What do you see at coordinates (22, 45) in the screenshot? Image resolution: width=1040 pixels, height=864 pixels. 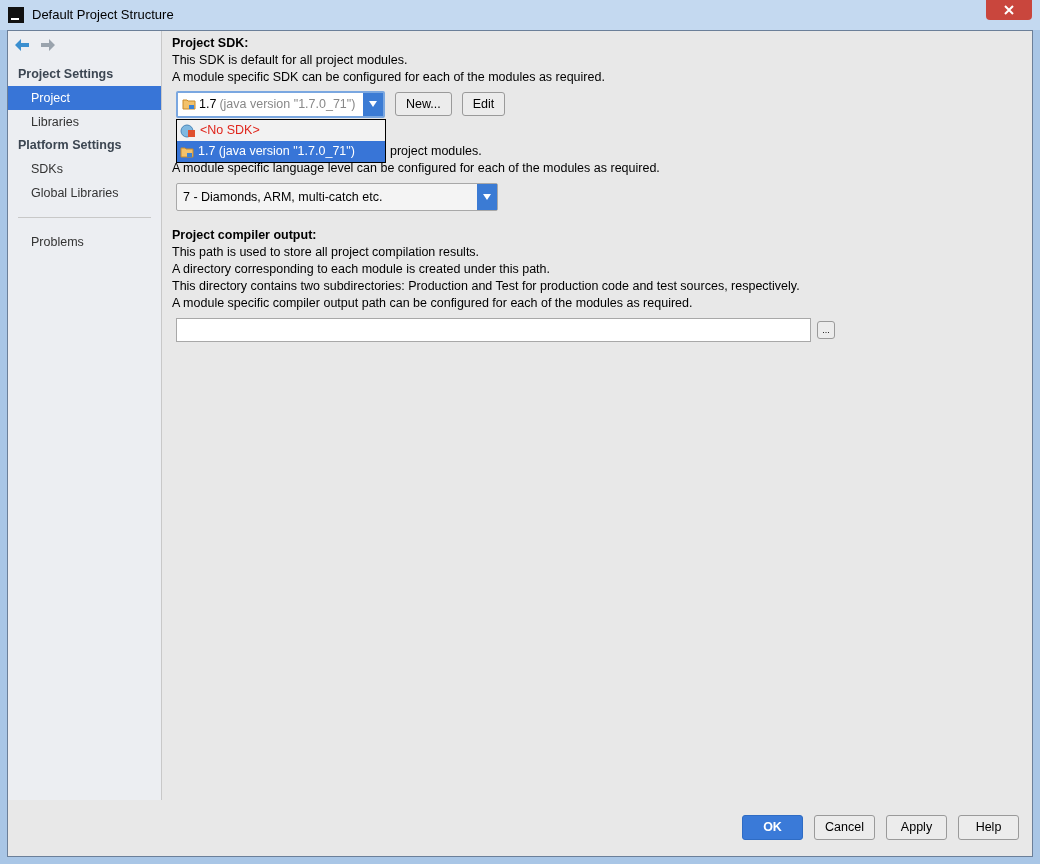 I see `back-arrow-icon` at bounding box center [22, 45].